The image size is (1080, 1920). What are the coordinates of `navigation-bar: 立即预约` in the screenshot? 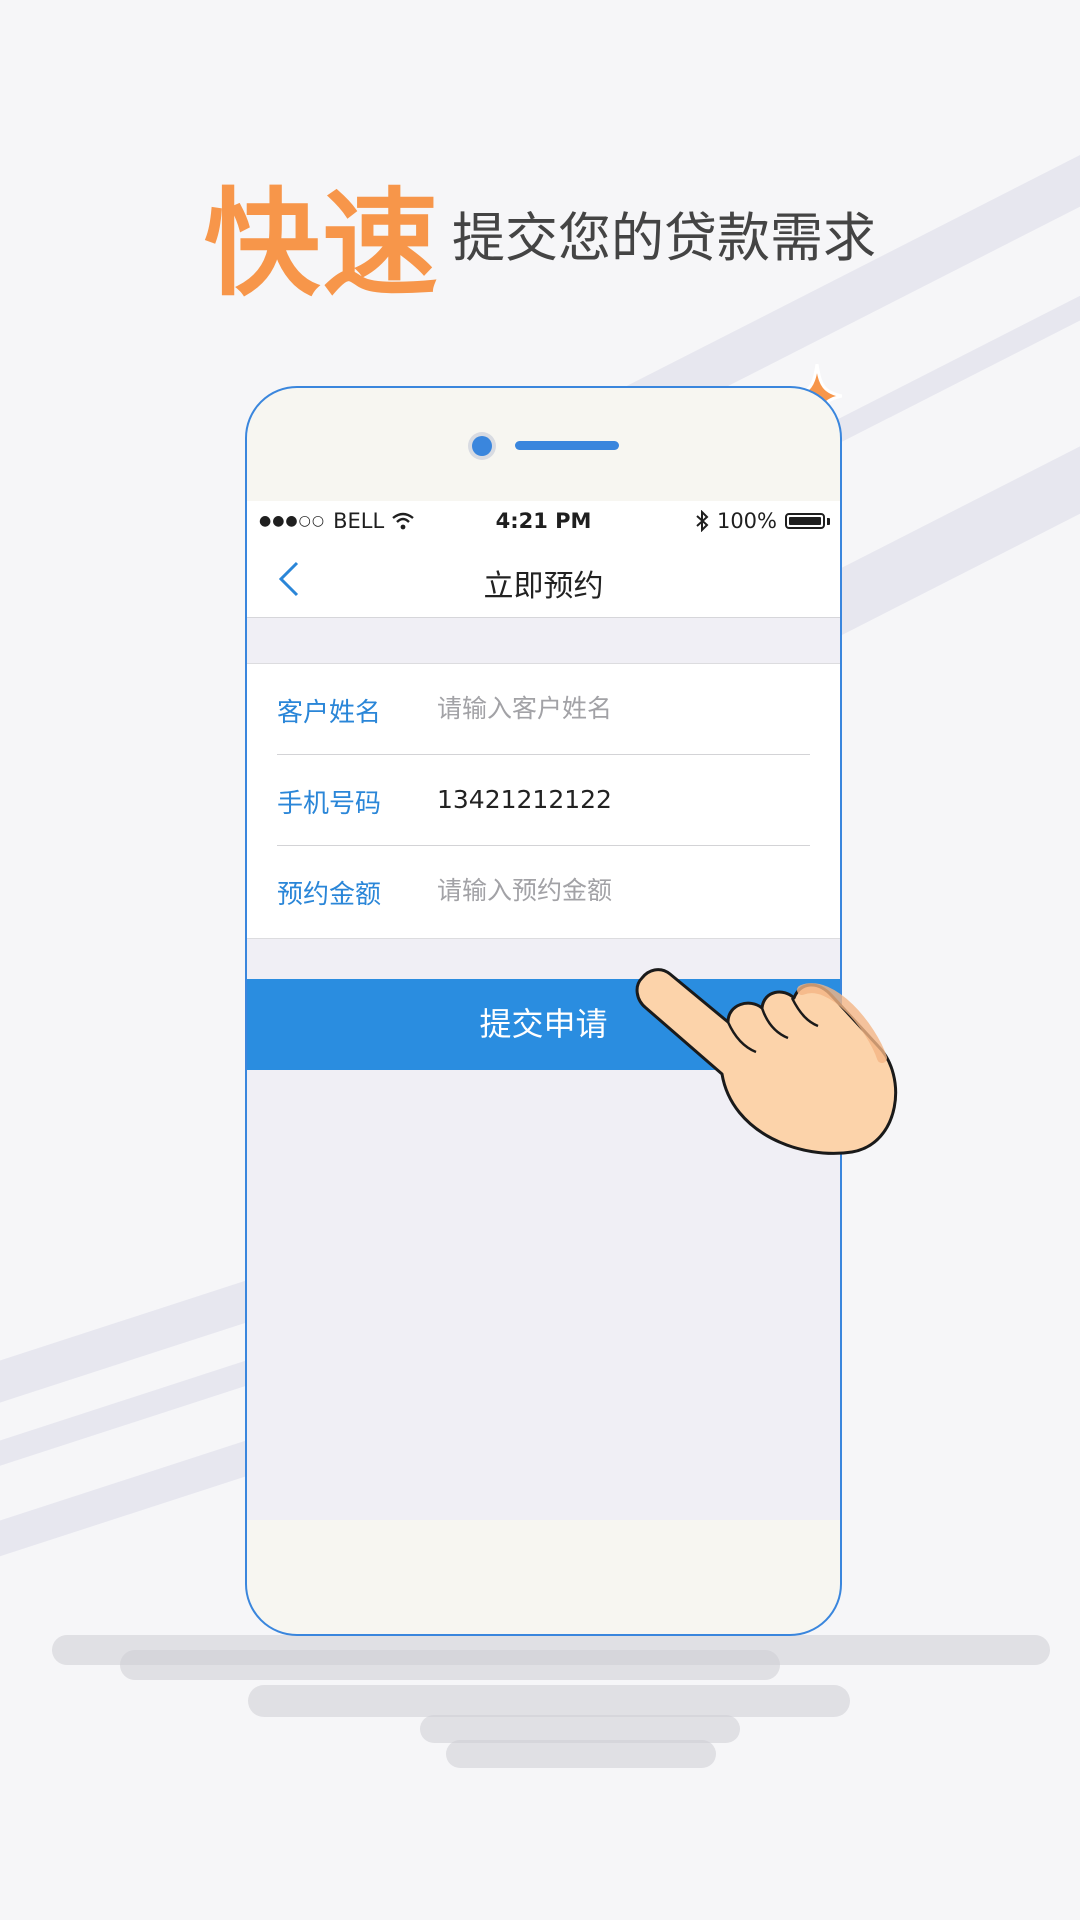 It's located at (543, 579).